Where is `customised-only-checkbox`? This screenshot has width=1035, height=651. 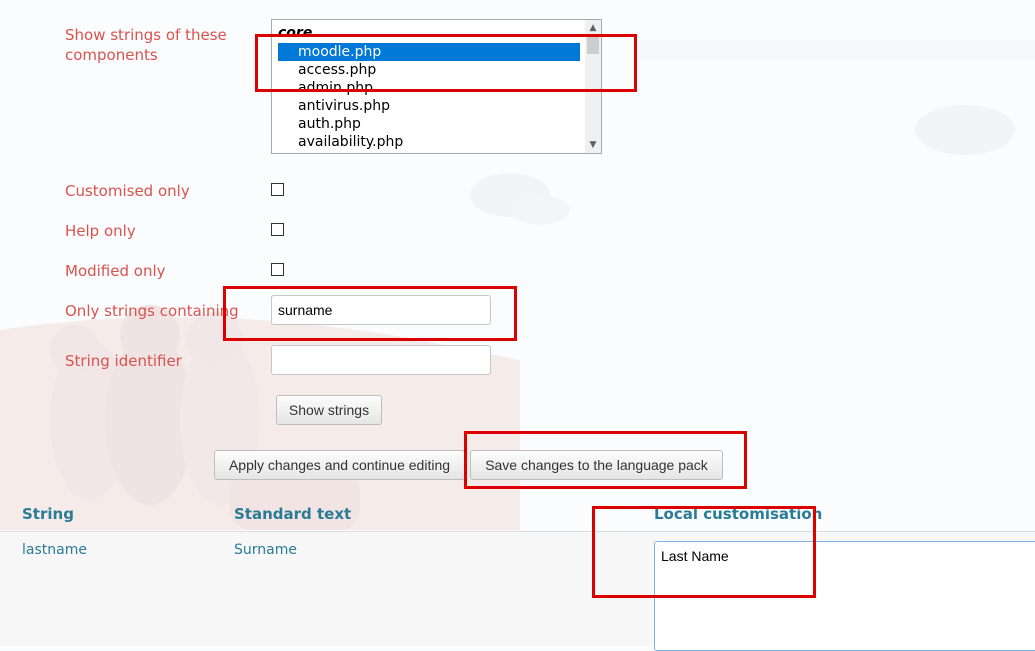
customised-only-checkbox is located at coordinates (277, 189).